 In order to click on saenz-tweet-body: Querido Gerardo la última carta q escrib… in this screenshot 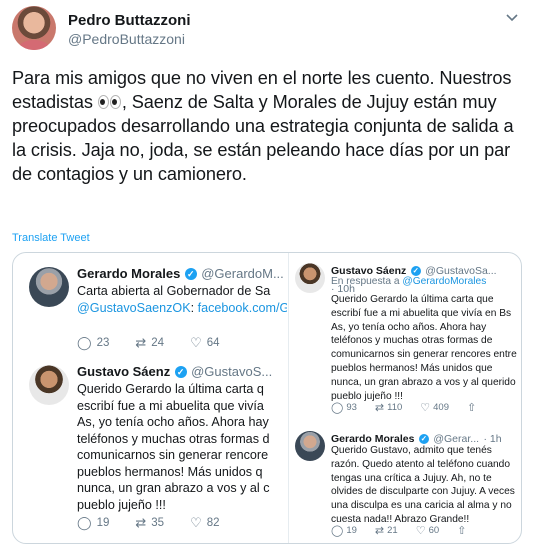, I will do `click(173, 447)`.